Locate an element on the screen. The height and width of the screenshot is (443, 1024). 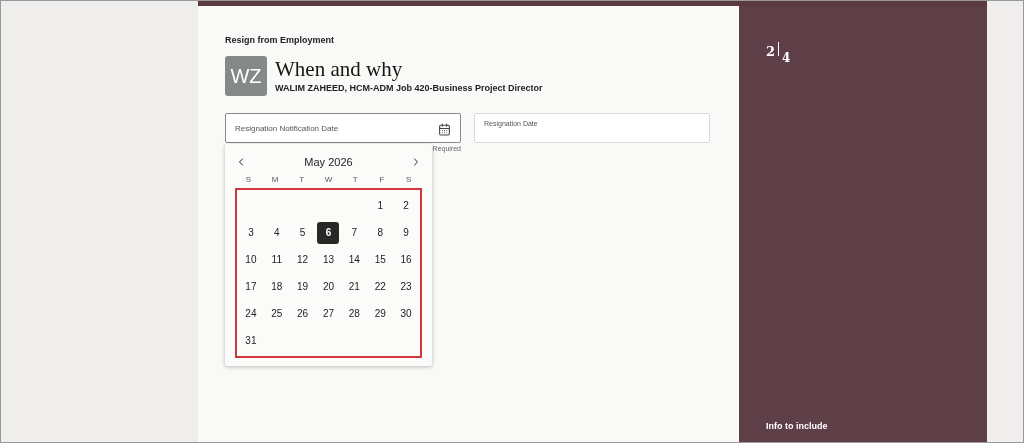
worker-subtitle: WALIM ZAHEED, HCM-ADM Job 420-Business Project Director is located at coordinates (409, 88).